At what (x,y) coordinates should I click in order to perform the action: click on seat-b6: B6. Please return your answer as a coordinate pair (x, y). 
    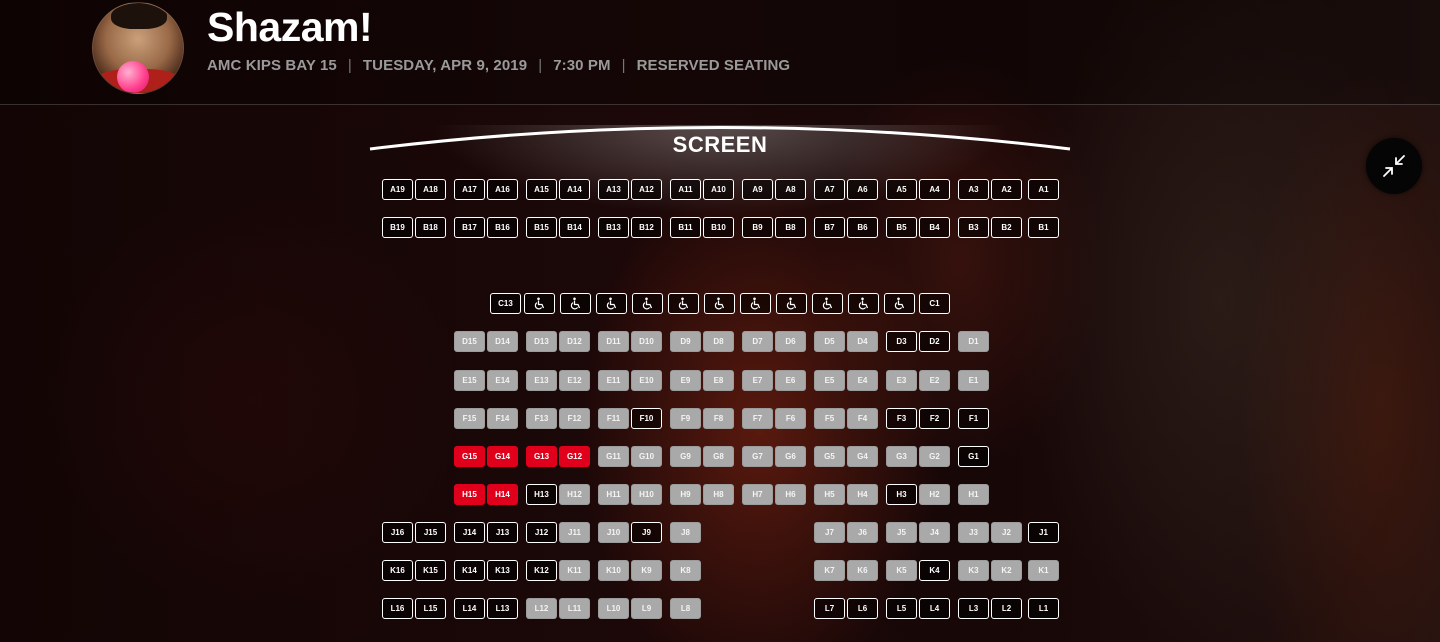
    Looking at the image, I should click on (862, 227).